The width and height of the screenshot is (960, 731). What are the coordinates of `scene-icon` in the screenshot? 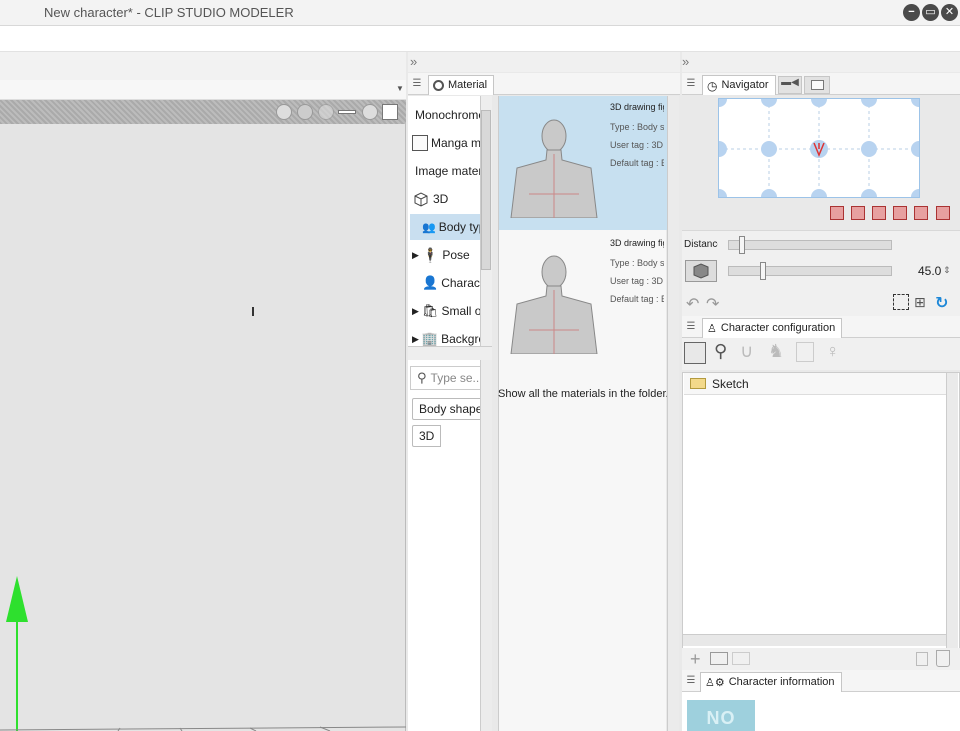 It's located at (695, 353).